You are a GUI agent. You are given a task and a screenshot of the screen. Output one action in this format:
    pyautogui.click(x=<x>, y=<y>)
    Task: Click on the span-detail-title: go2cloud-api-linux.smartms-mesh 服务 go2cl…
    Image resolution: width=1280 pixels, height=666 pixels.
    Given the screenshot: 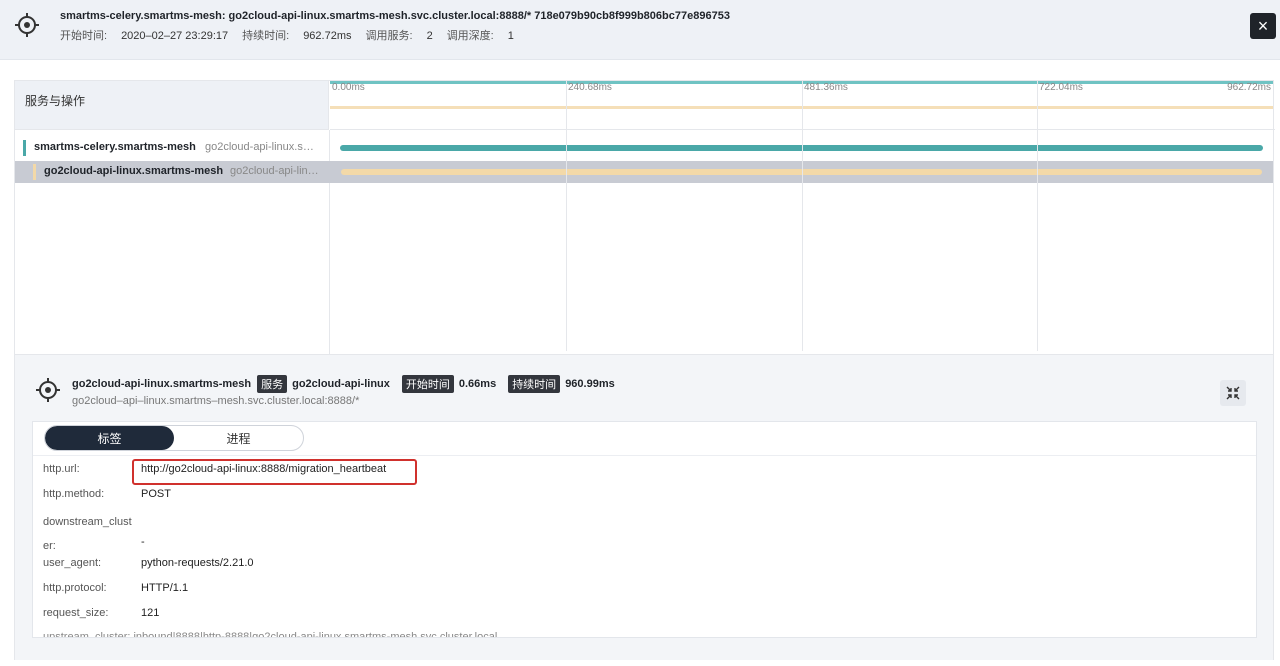 What is the action you would take?
    pyautogui.click(x=343, y=384)
    